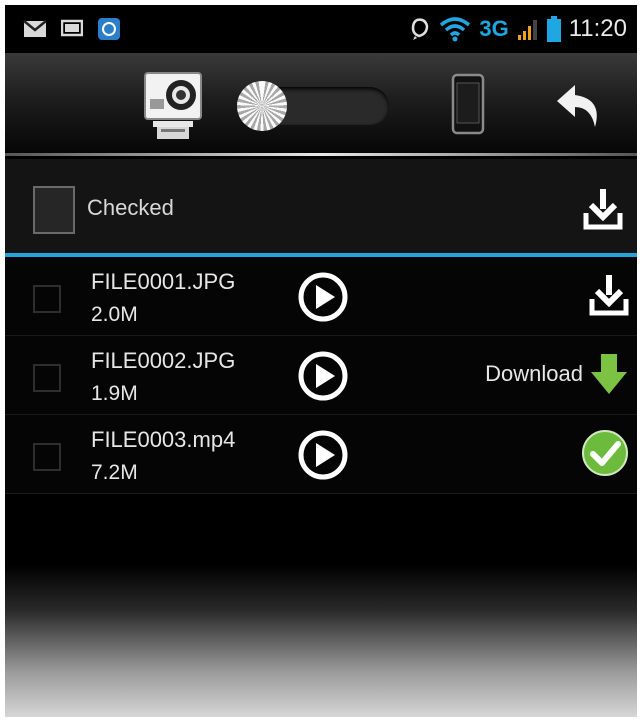 The width and height of the screenshot is (642, 722). Describe the element at coordinates (114, 472) in the screenshot. I see `file-size: 7.2M` at that location.